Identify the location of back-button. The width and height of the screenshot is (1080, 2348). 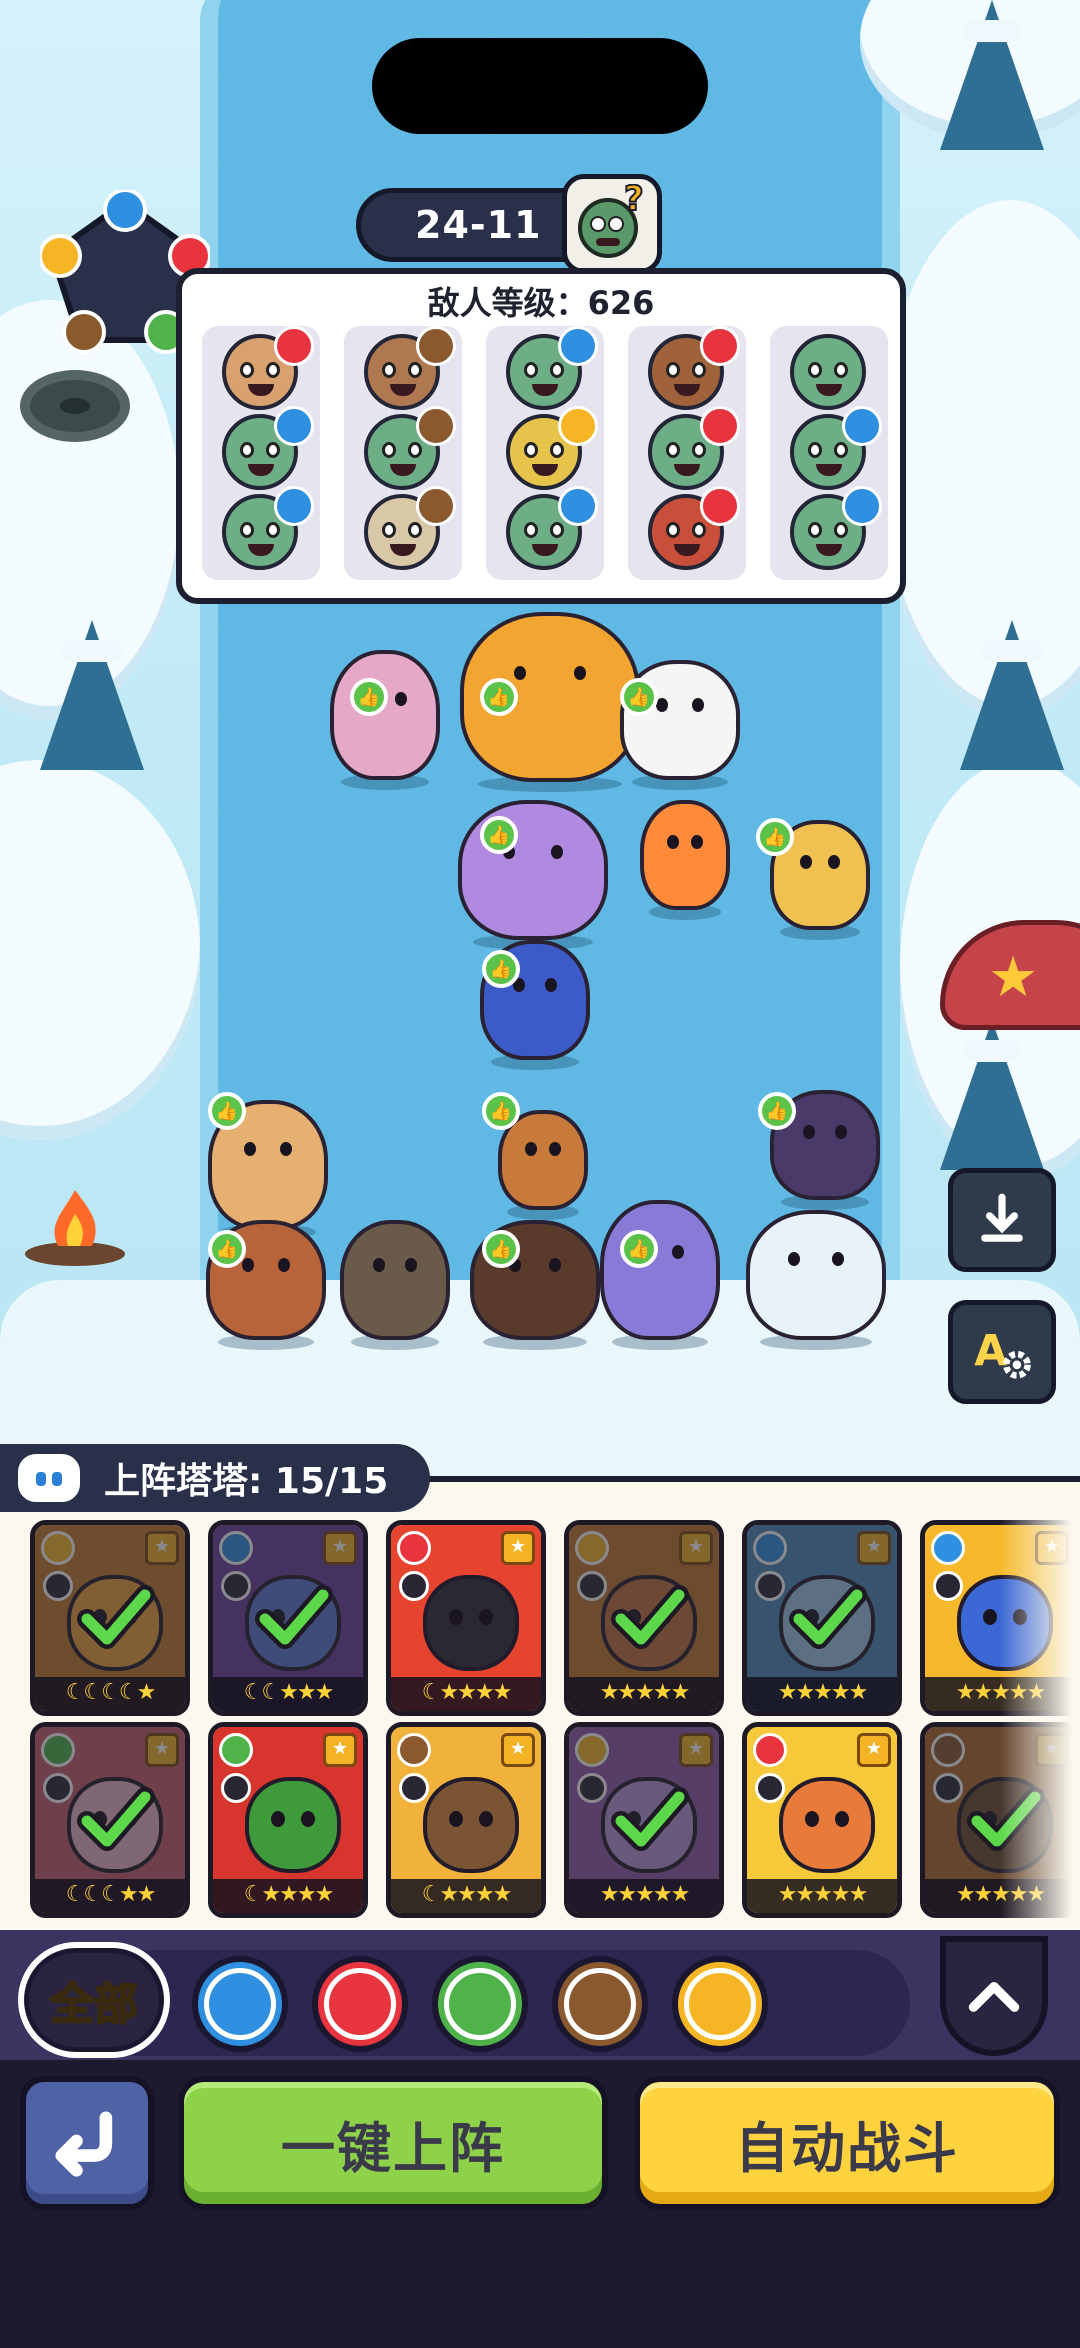
(87, 2143).